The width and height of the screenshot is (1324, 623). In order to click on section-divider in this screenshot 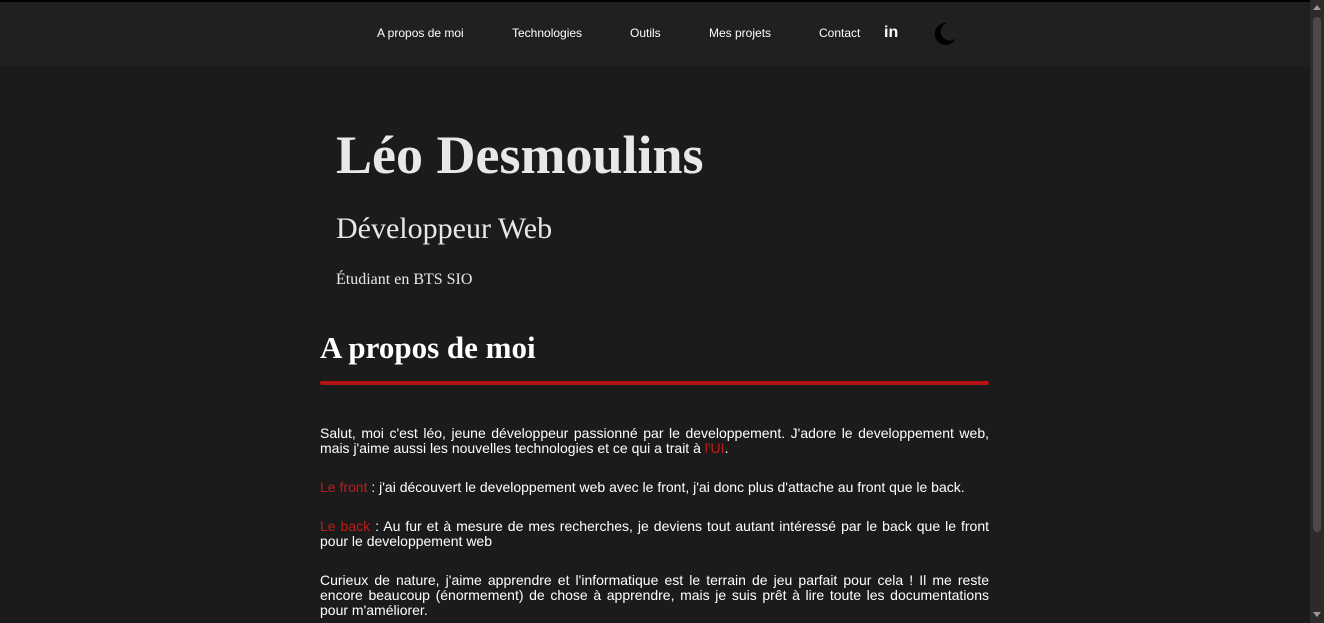, I will do `click(654, 383)`.